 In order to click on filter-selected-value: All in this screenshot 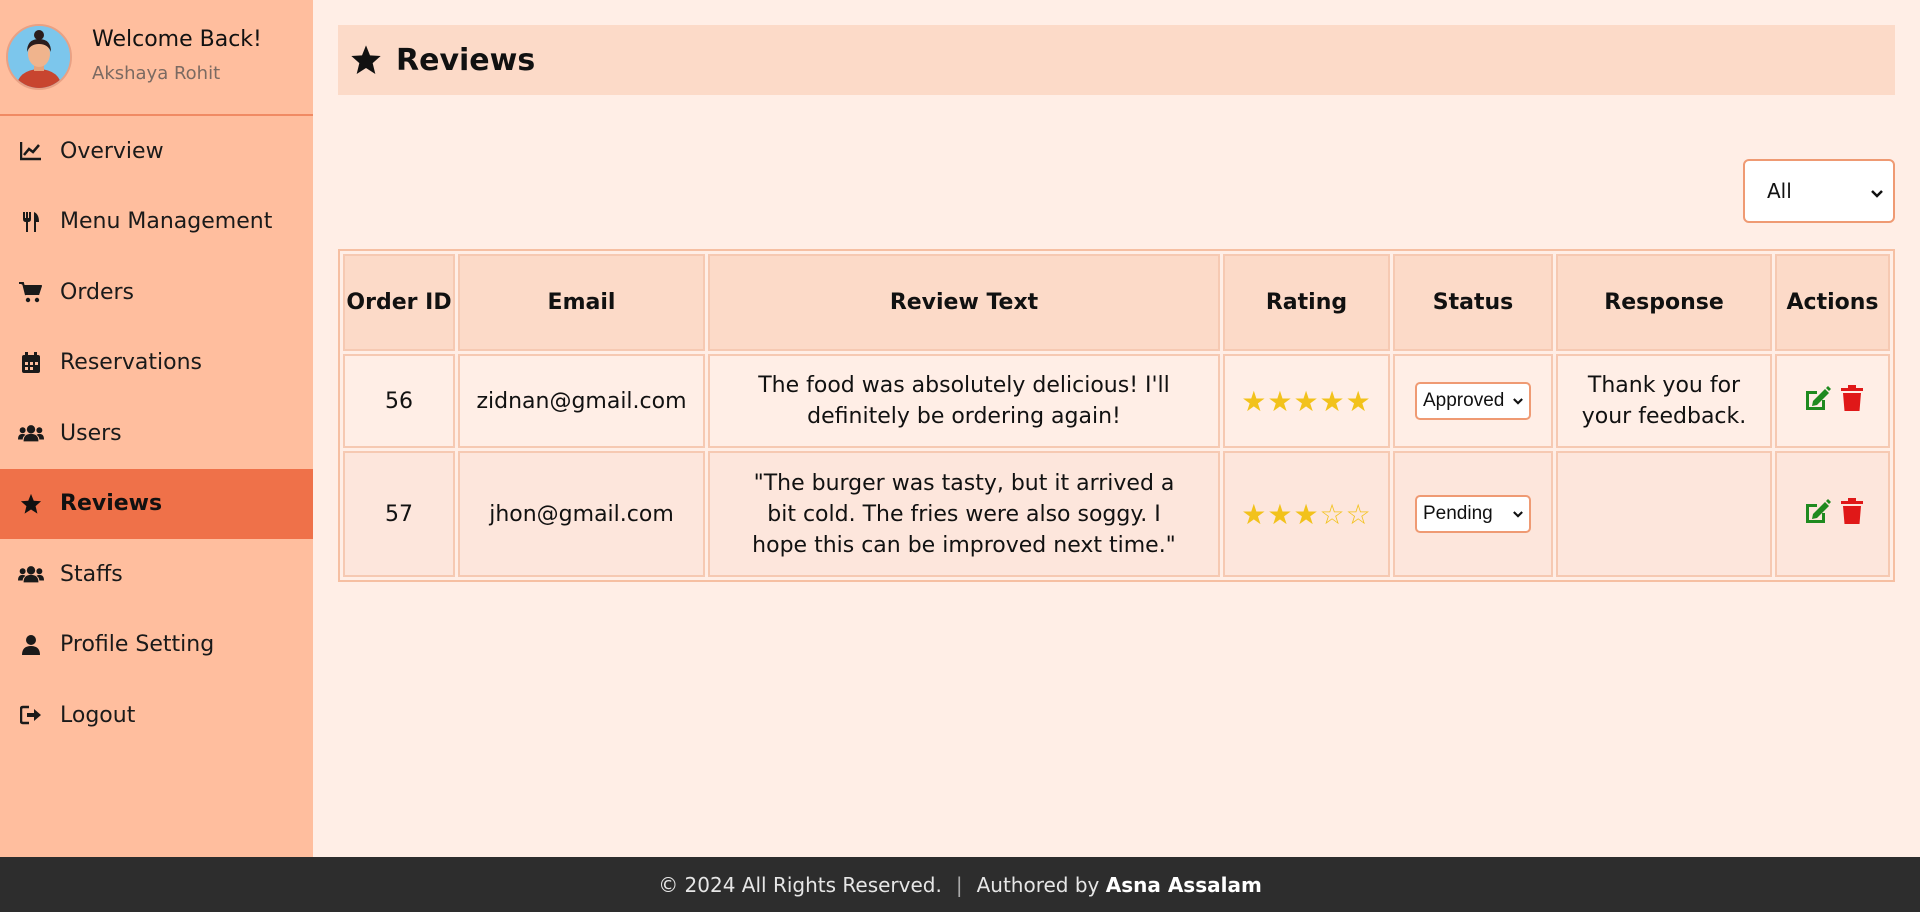, I will do `click(1779, 191)`.